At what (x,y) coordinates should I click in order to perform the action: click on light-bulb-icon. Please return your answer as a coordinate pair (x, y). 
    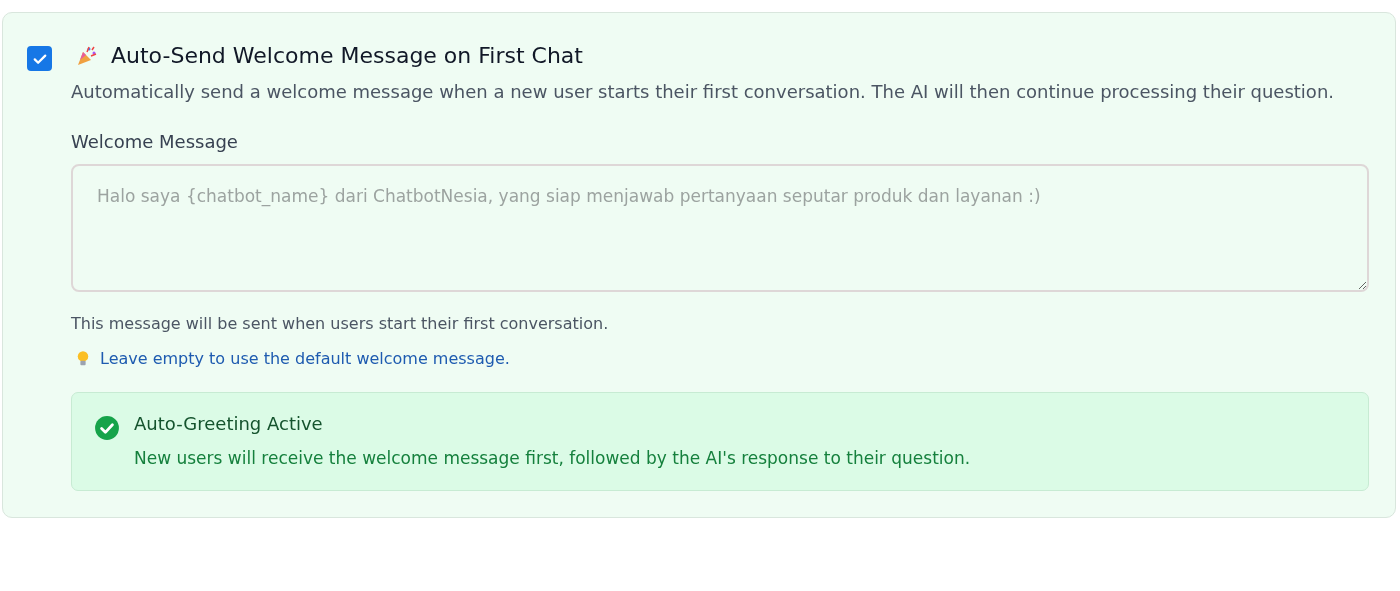
    Looking at the image, I should click on (83, 358).